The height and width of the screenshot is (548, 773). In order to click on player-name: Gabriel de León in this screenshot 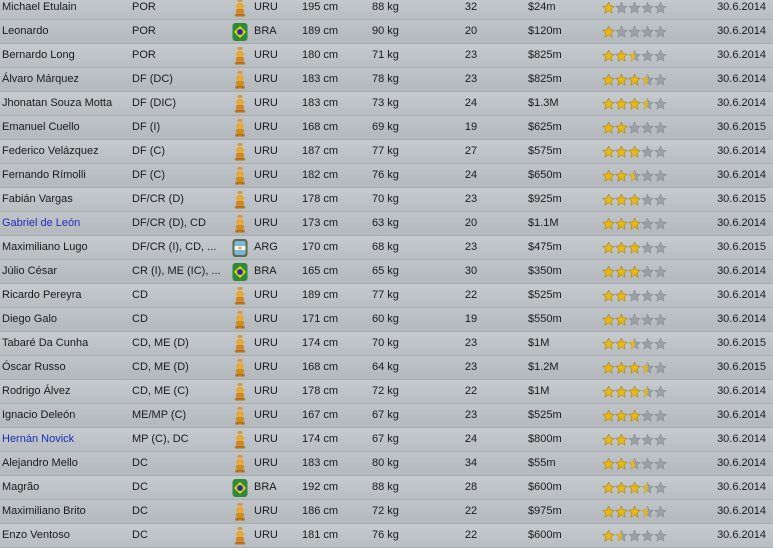, I will do `click(65, 223)`.